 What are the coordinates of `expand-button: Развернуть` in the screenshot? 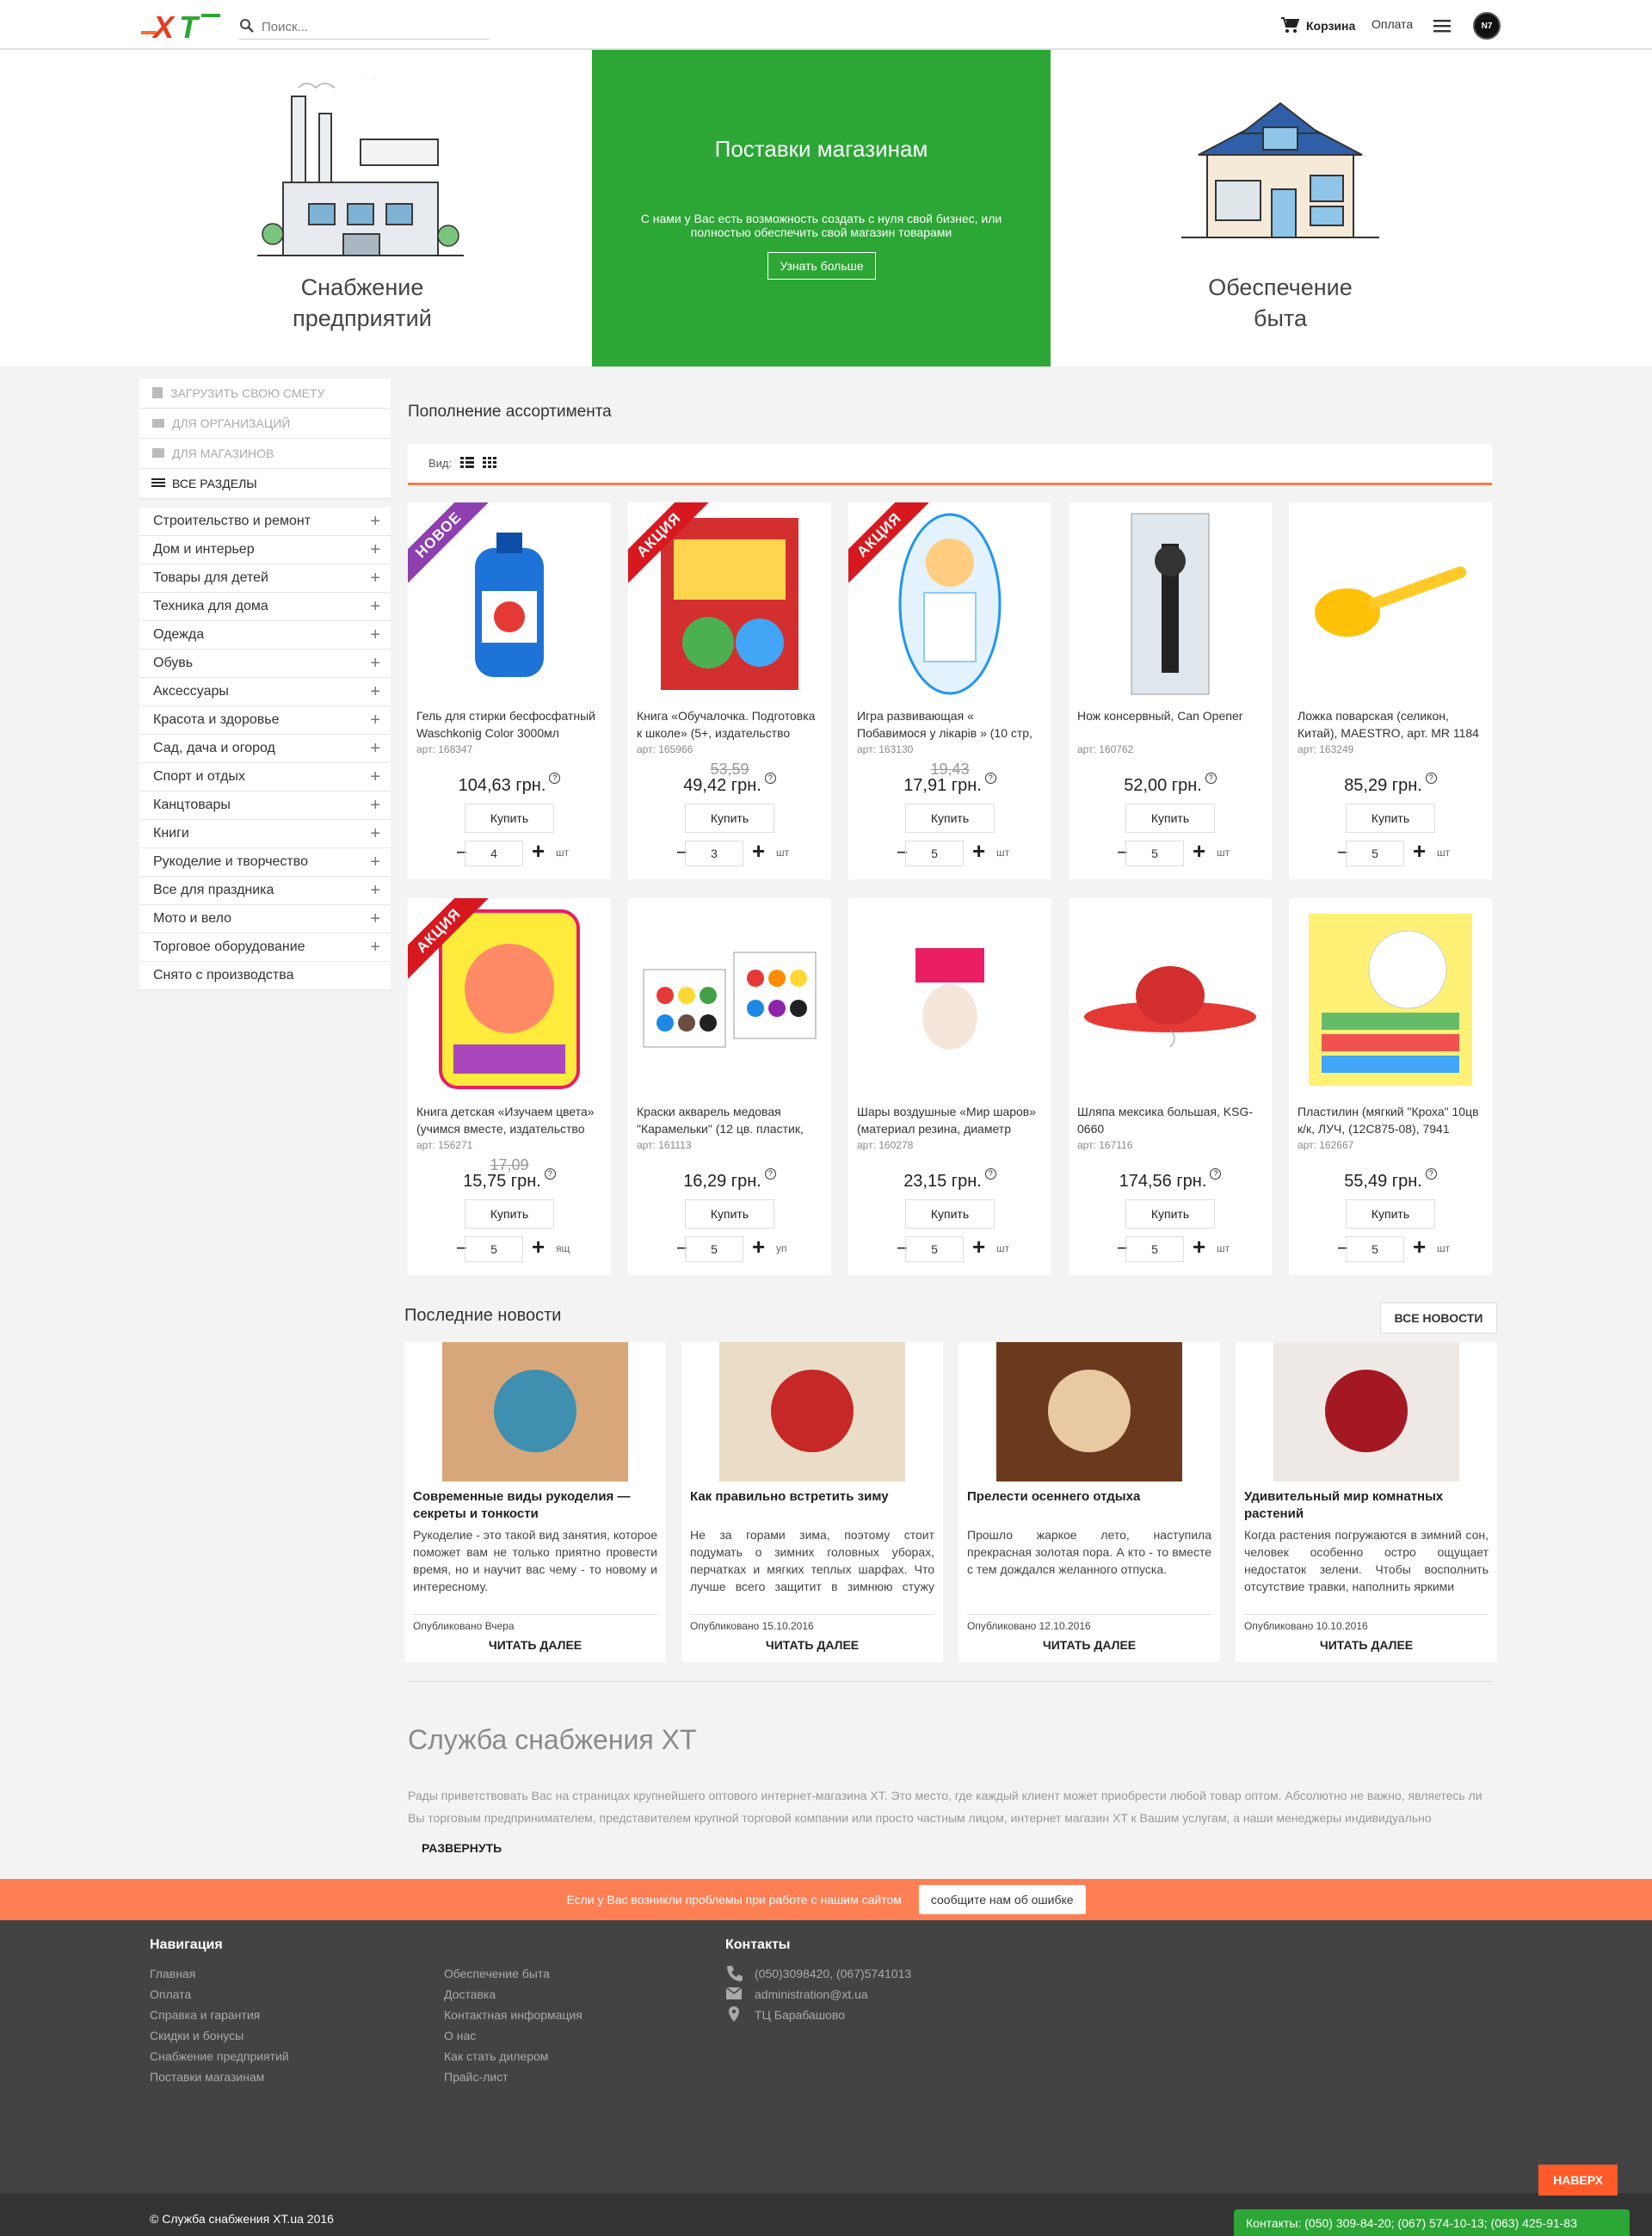 It's located at (462, 1848).